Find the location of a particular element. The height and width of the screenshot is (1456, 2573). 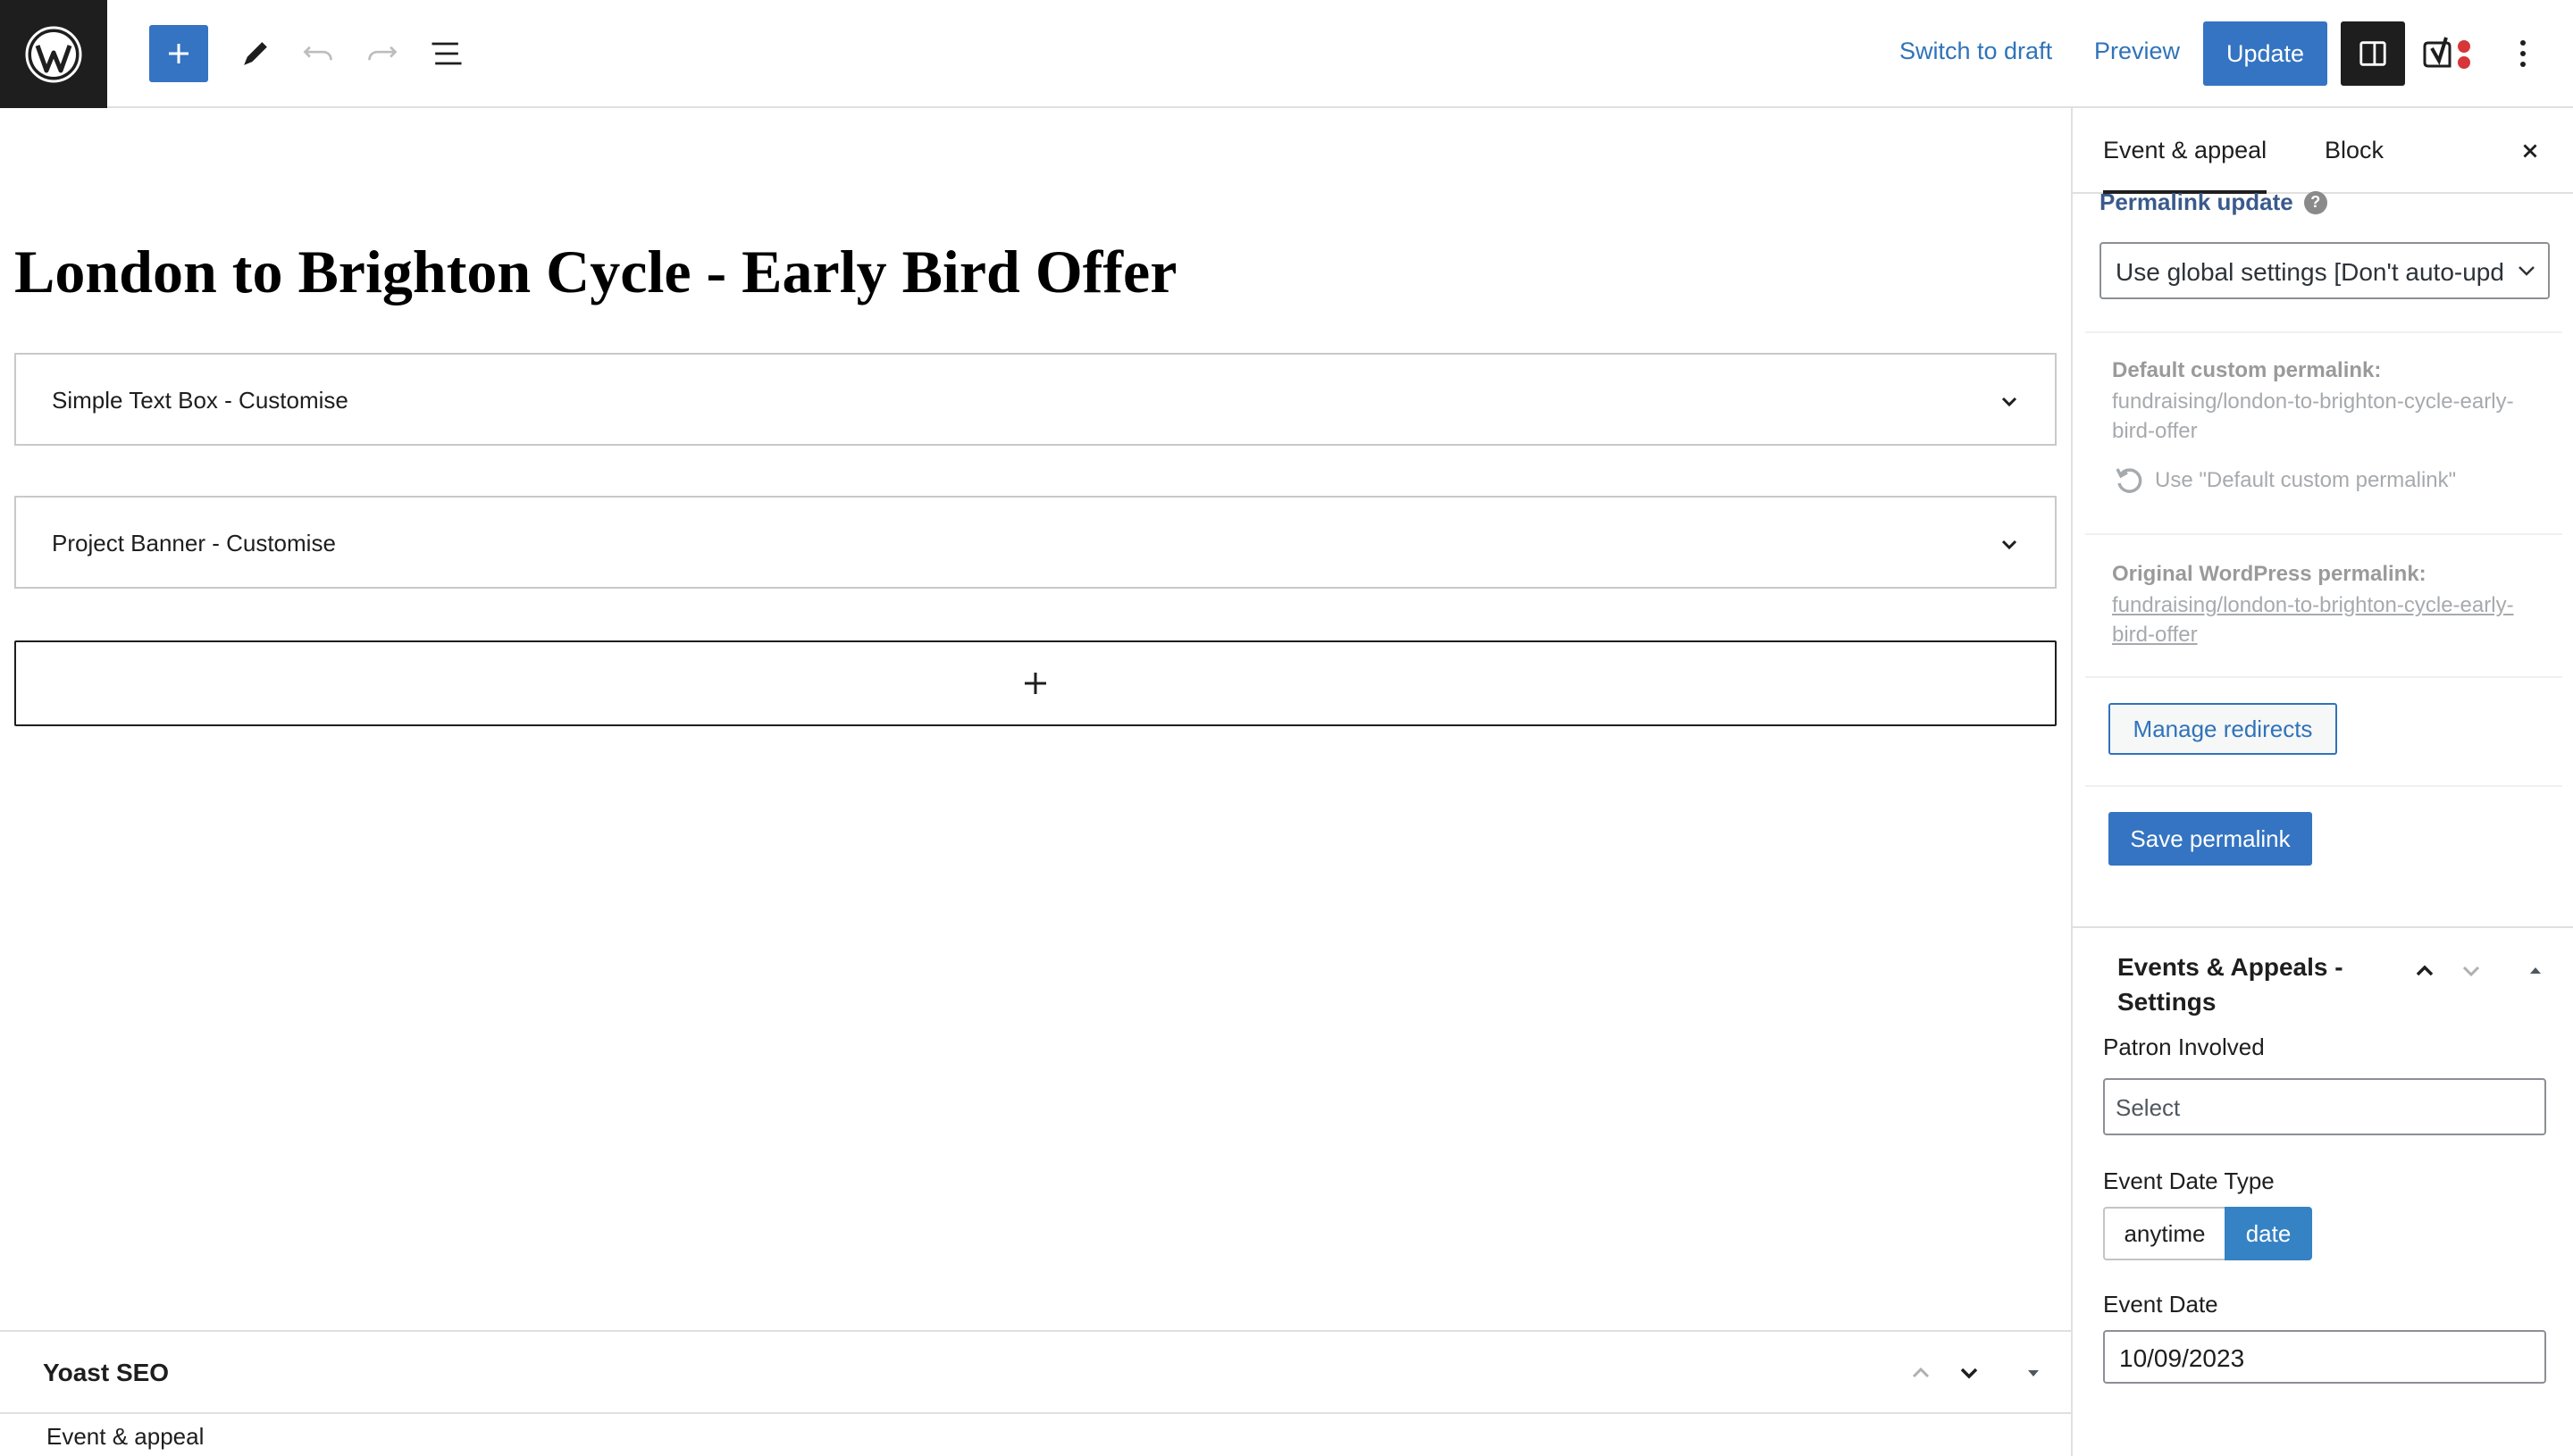

metabox-title: Yoast SEO is located at coordinates (106, 1372).